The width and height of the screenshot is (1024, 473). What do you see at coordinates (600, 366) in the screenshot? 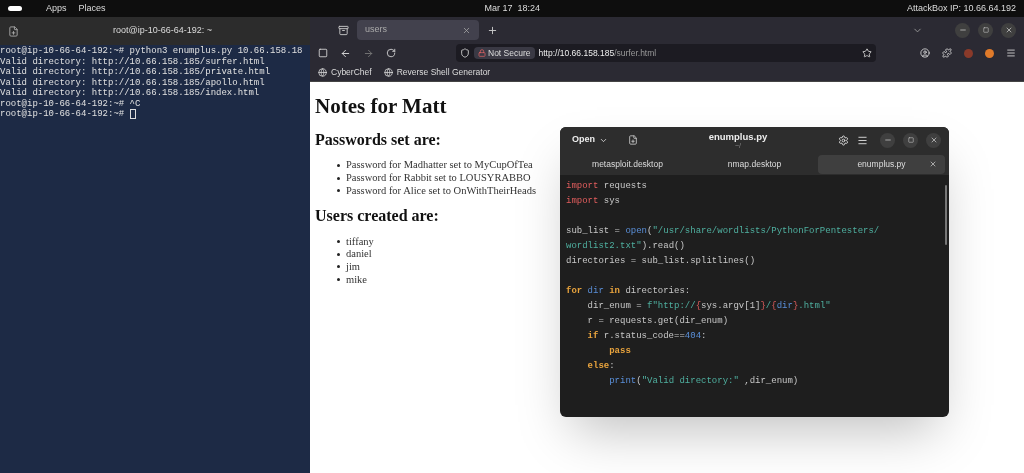
I see `code-line: else:` at bounding box center [600, 366].